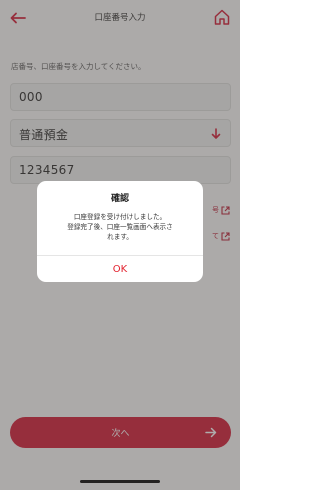 The height and width of the screenshot is (490, 320). What do you see at coordinates (120, 227) in the screenshot?
I see `dialog-message-line-2: 登録完了後、口座一覧画面へ表示さ` at bounding box center [120, 227].